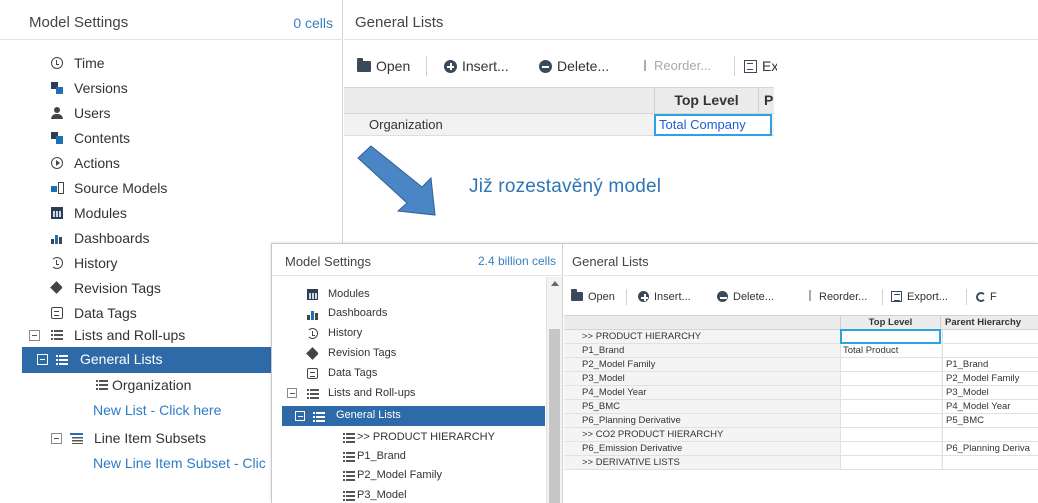 The width and height of the screenshot is (1038, 503). What do you see at coordinates (993, 297) in the screenshot?
I see `refresh-label: F` at bounding box center [993, 297].